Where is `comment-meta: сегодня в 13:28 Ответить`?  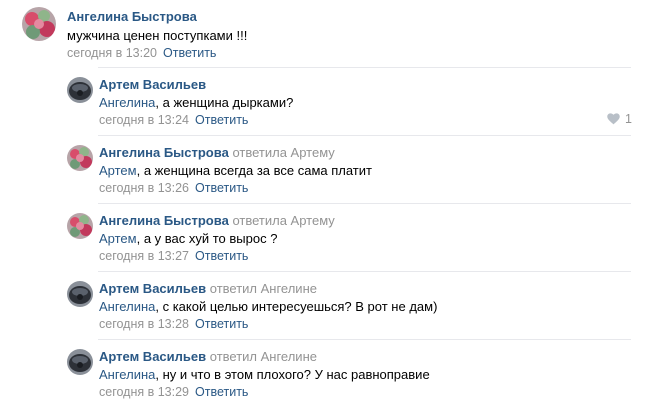
comment-meta: сегодня в 13:28 Ответить is located at coordinates (173, 324).